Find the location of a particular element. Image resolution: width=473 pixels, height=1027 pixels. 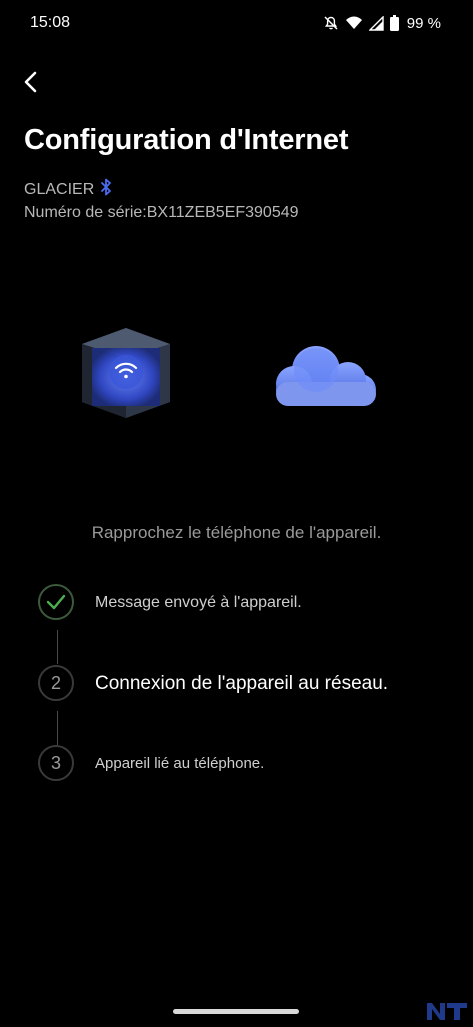

step-1-label: Message envoyé à l'appareil. is located at coordinates (198, 602).